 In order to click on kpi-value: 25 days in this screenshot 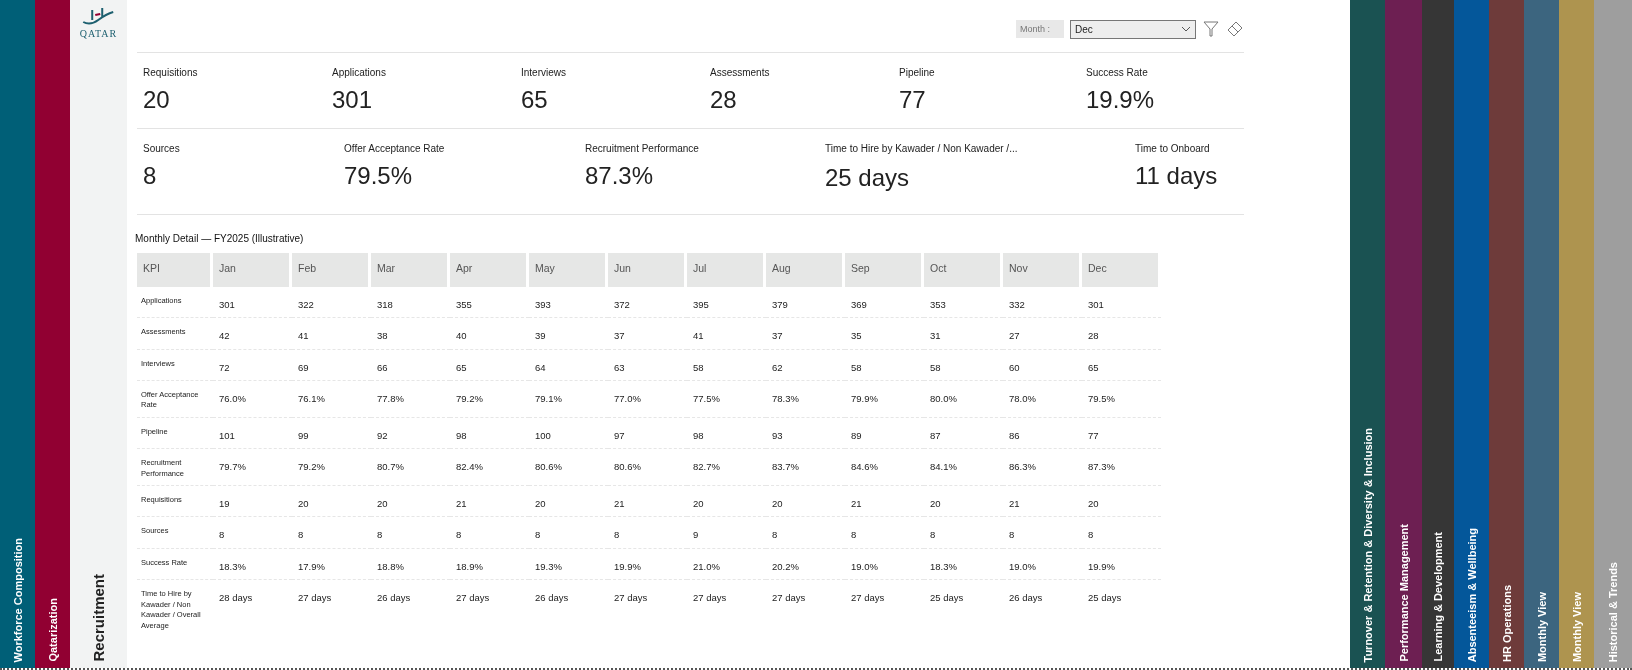, I will do `click(867, 178)`.